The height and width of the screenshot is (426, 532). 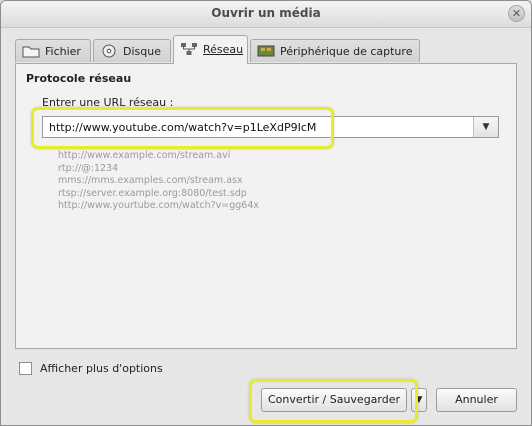 What do you see at coordinates (150, 180) in the screenshot?
I see `example-url: mms://mms.examples.com/stream.asx` at bounding box center [150, 180].